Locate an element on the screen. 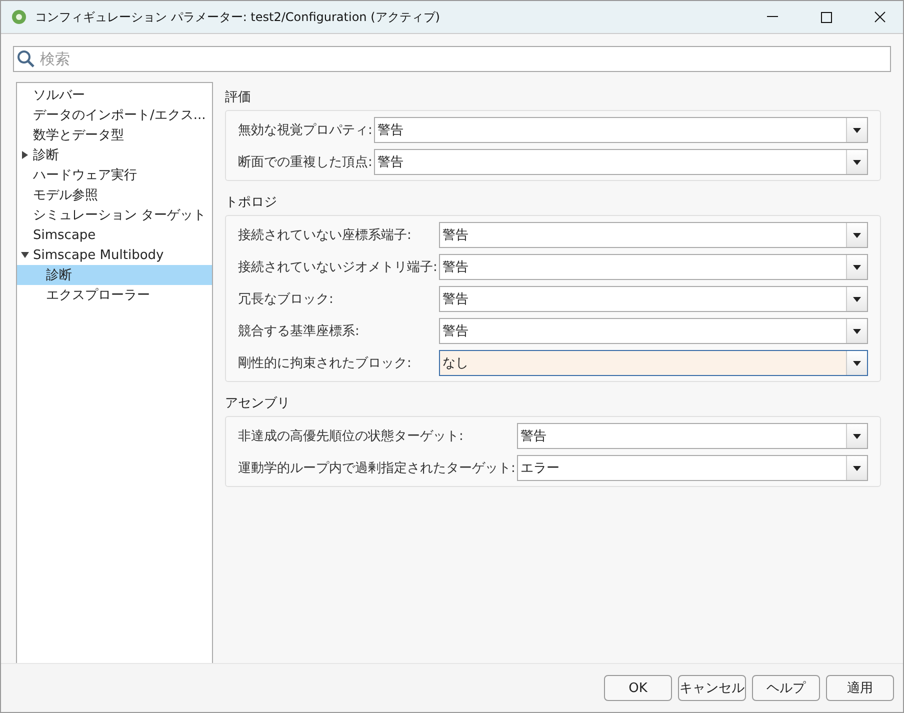 Image resolution: width=904 pixels, height=713 pixels. dialog-button: ヘルプ is located at coordinates (786, 688).